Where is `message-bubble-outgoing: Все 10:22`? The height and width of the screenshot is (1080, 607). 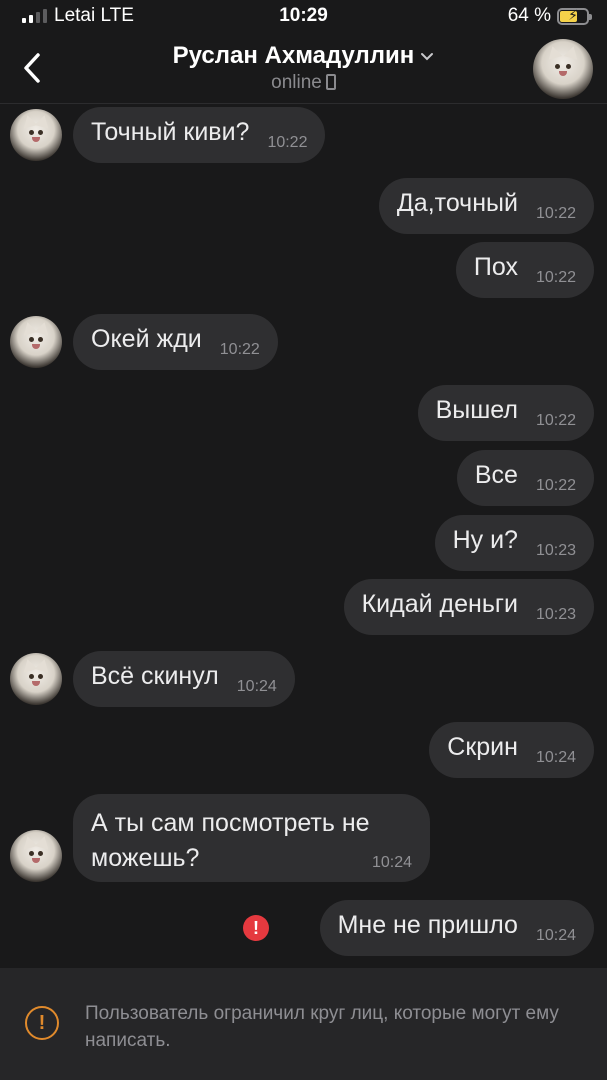
message-bubble-outgoing: Все 10:22 is located at coordinates (525, 478).